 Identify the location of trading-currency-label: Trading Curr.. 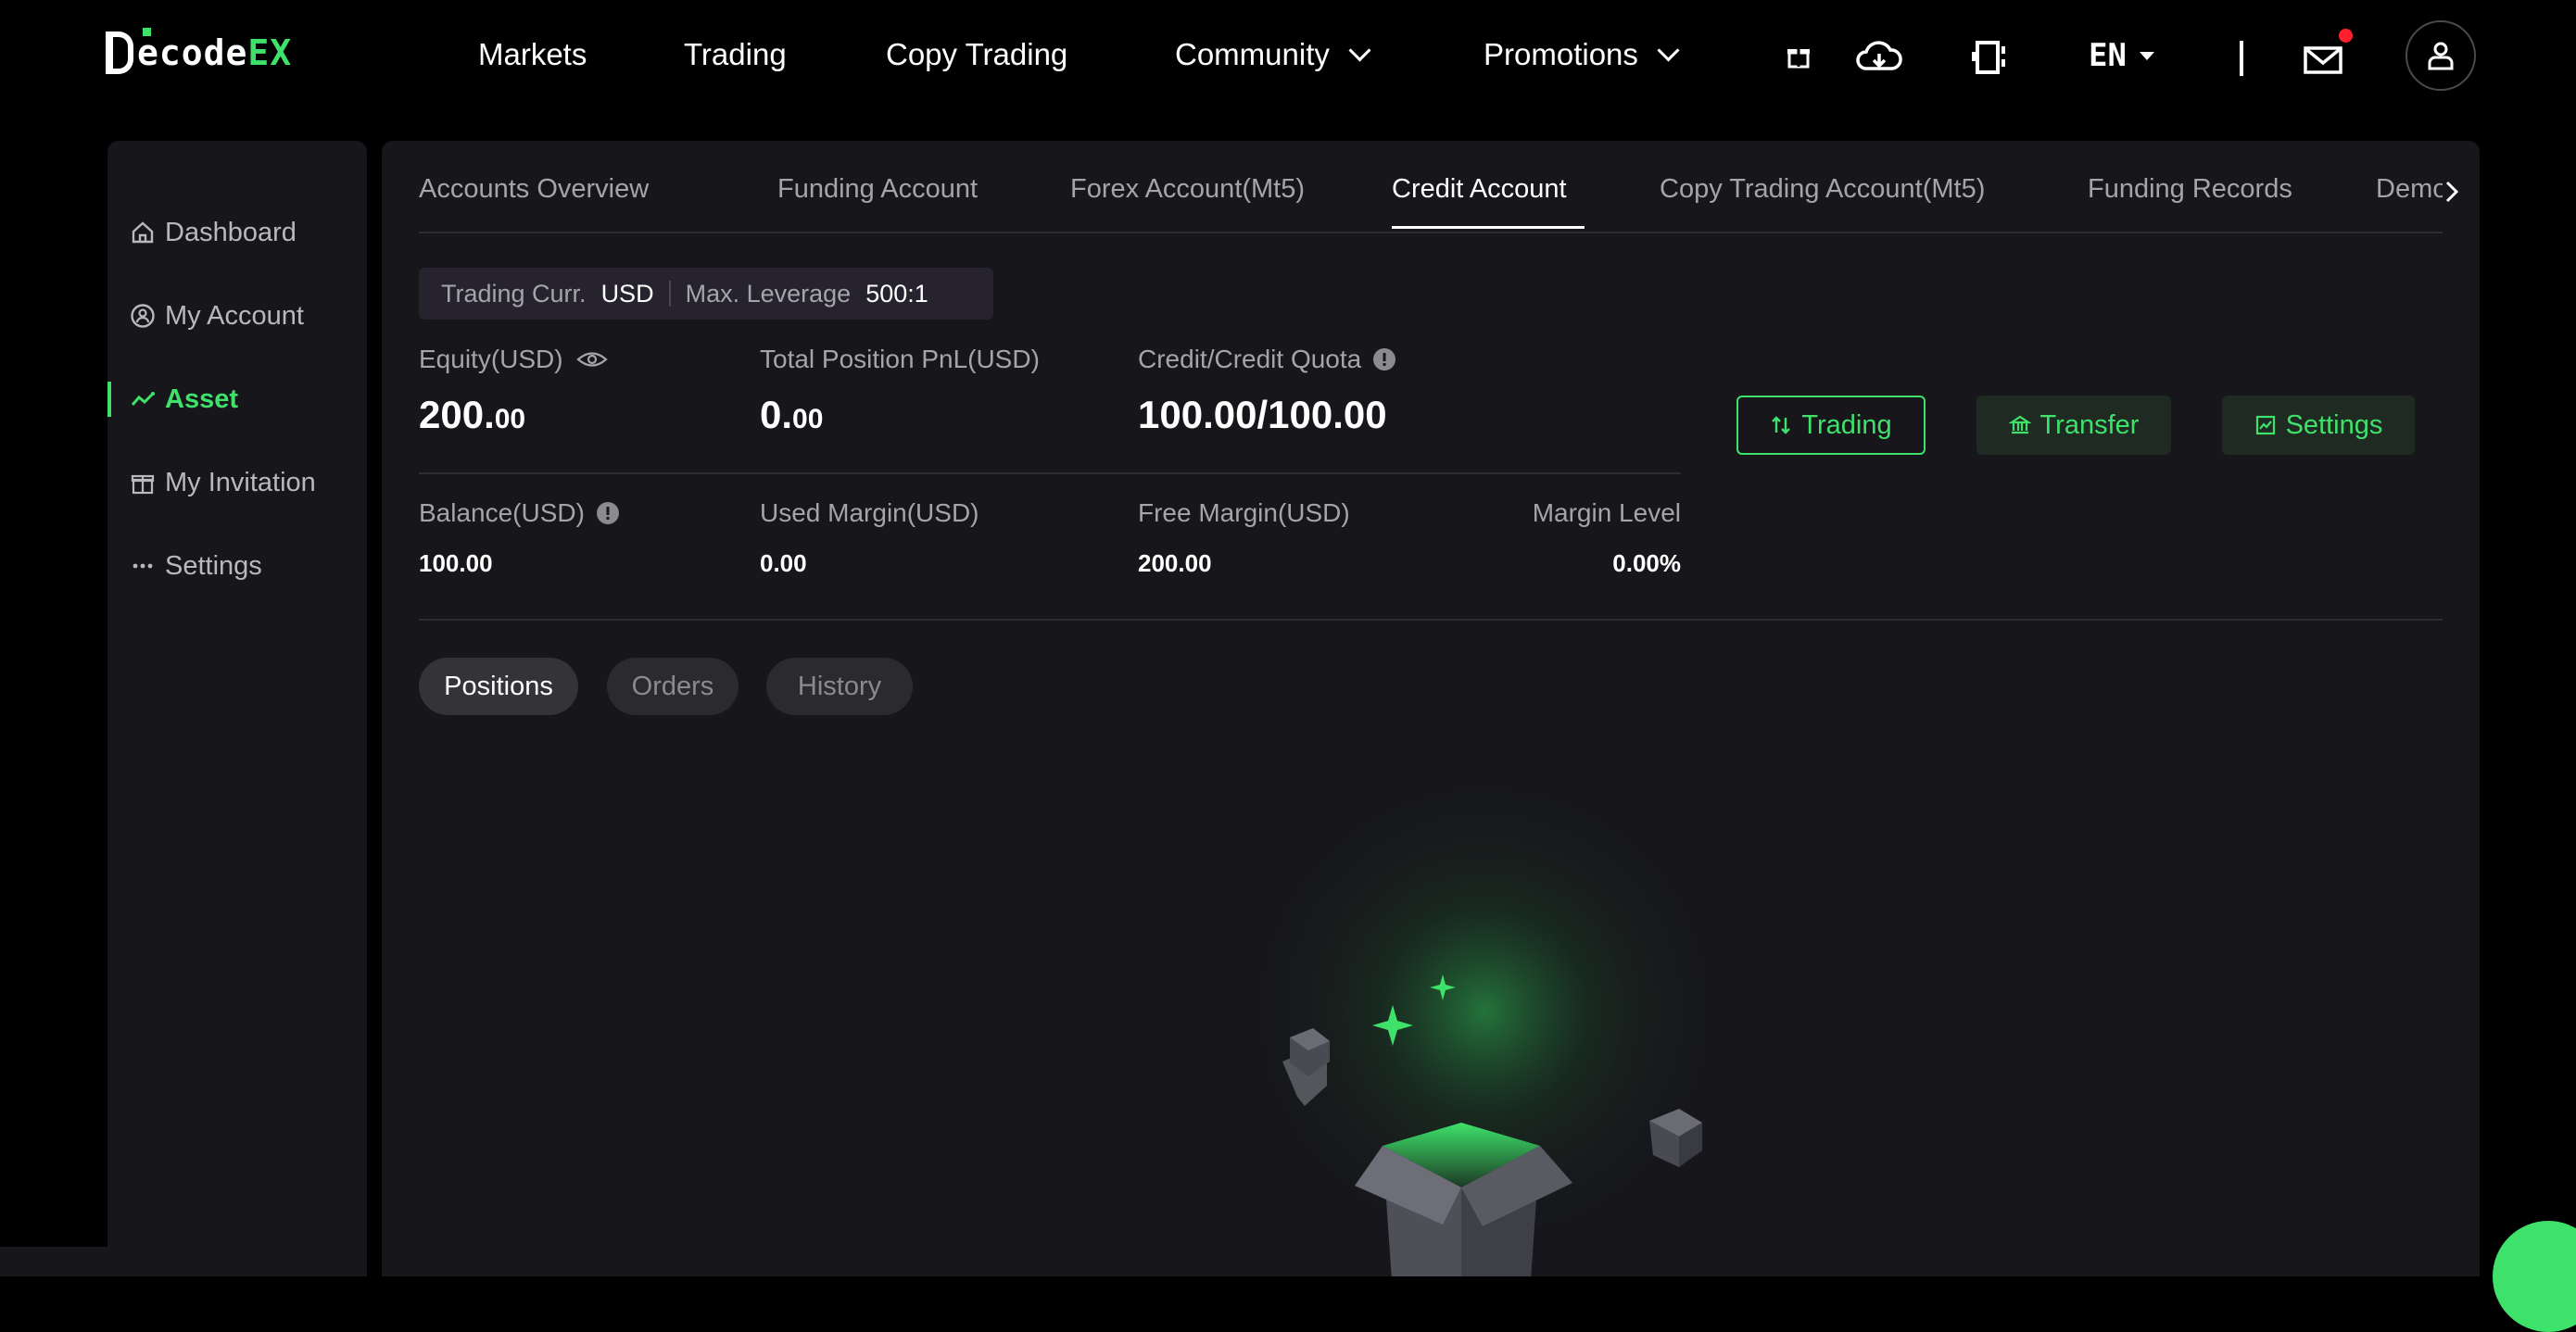
(514, 293).